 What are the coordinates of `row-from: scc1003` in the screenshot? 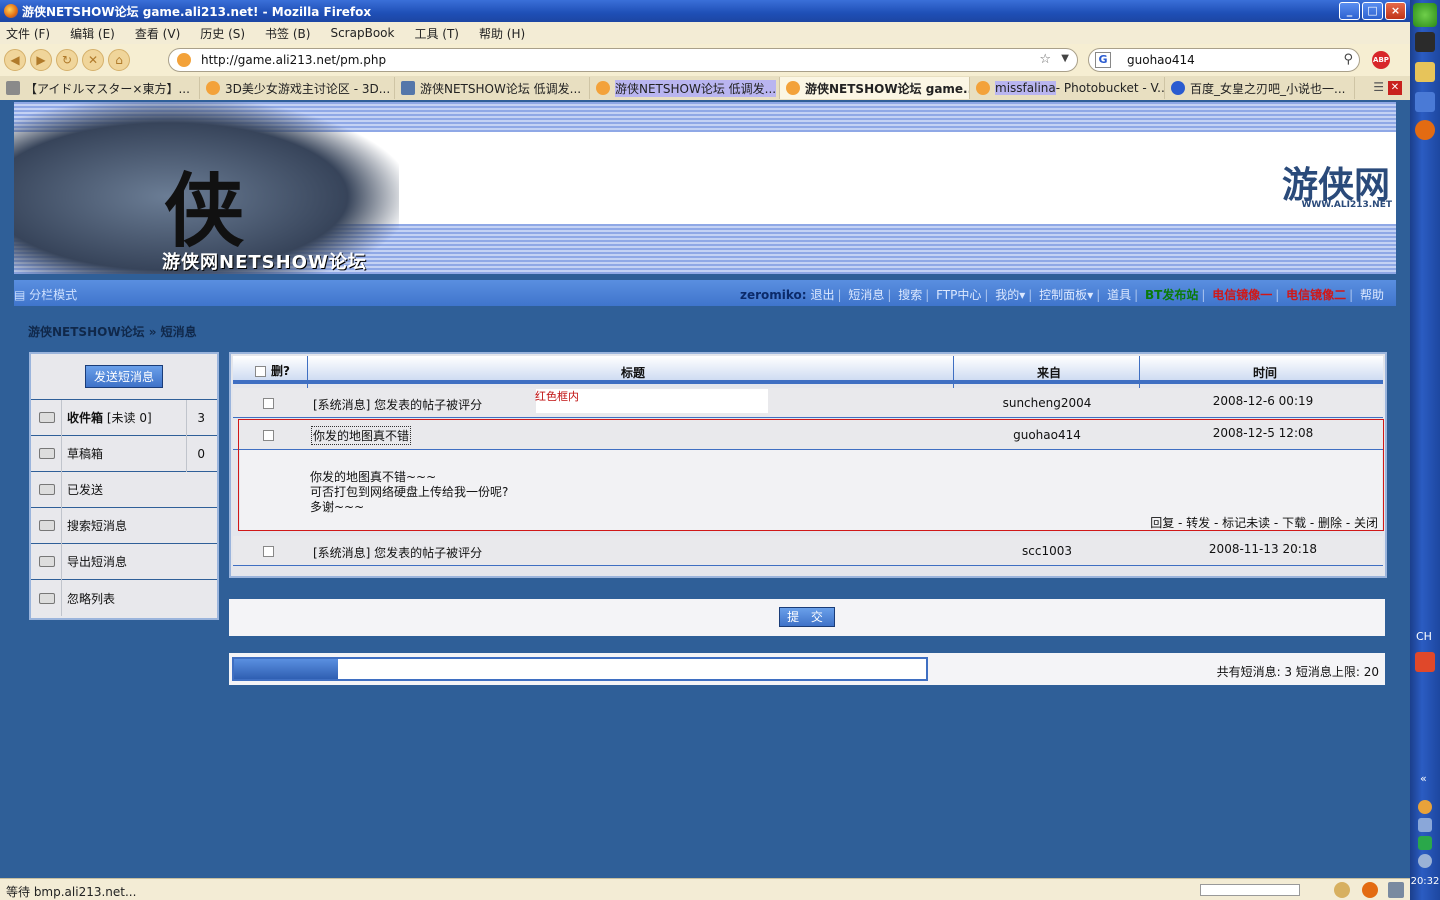 It's located at (1047, 551).